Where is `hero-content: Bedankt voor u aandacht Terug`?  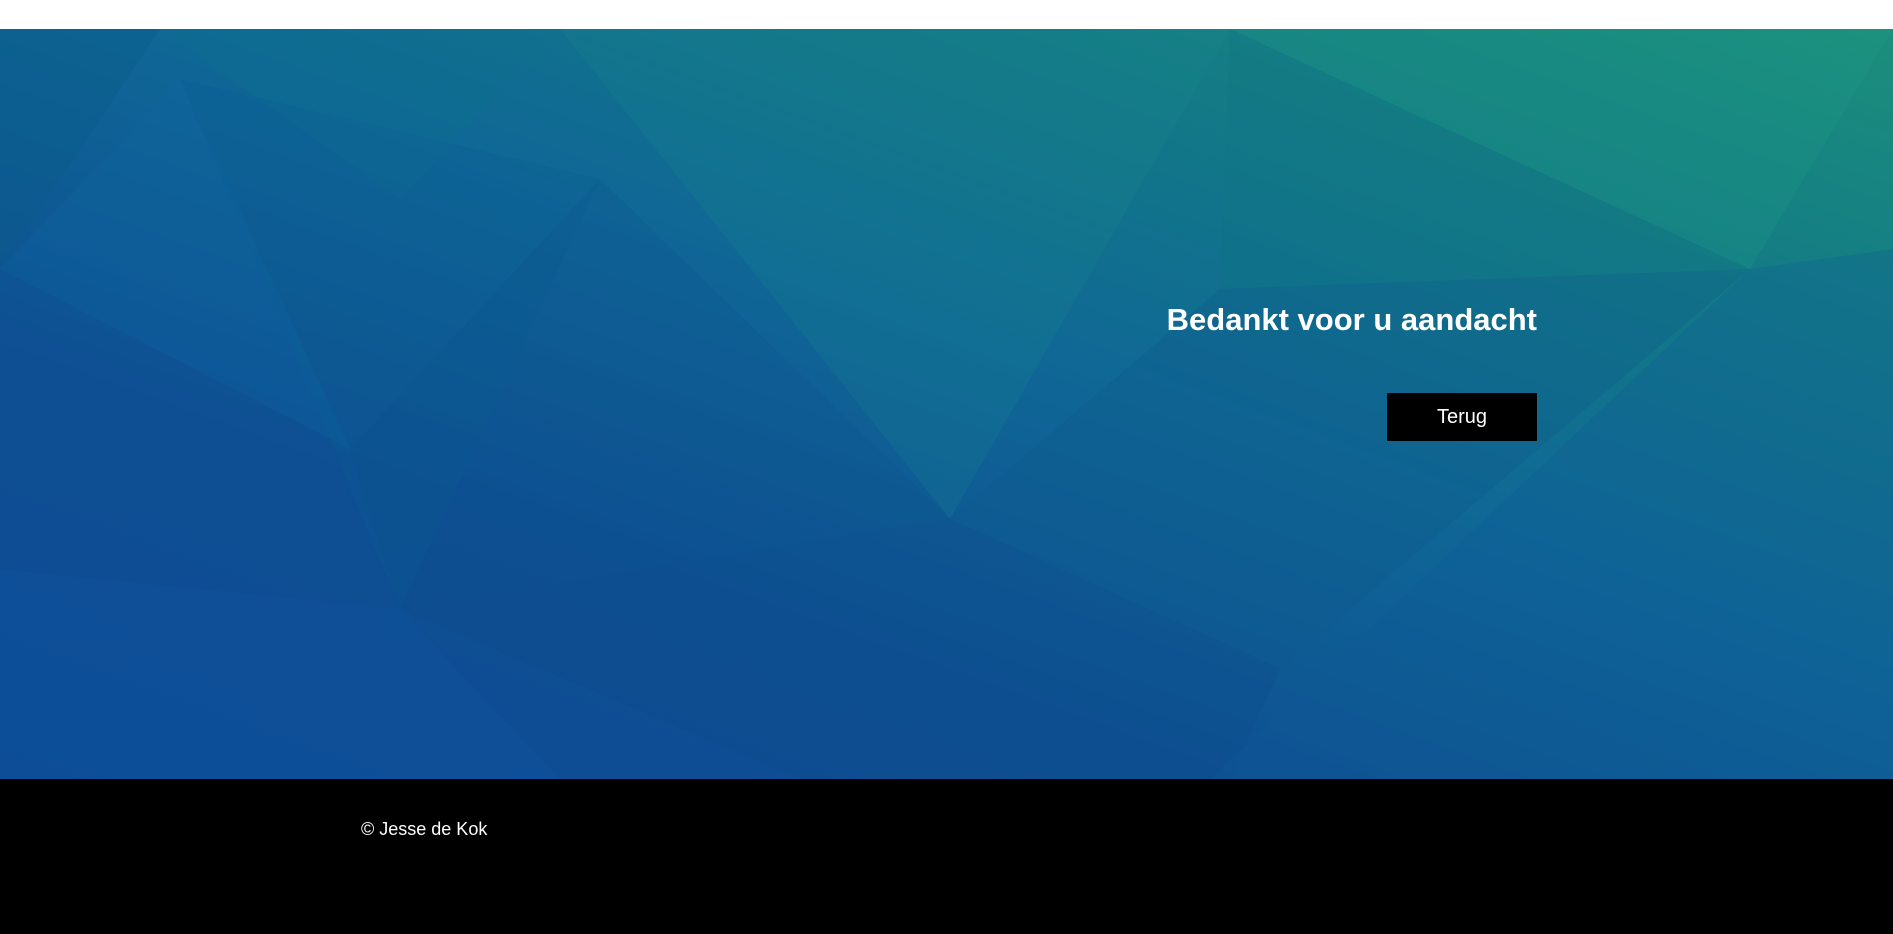 hero-content: Bedankt voor u aandacht Terug is located at coordinates (1352, 370).